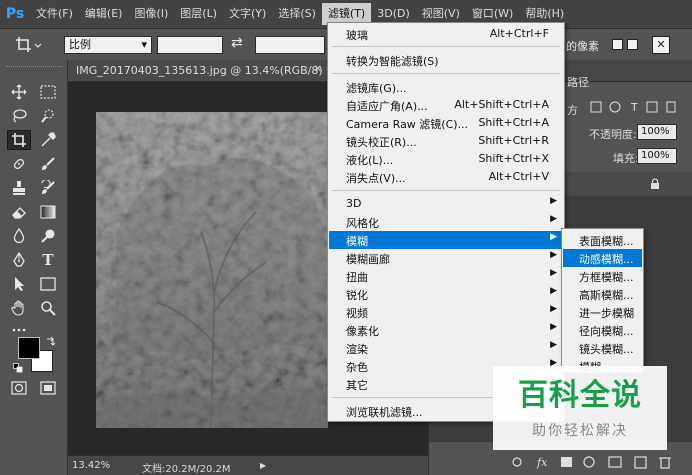 Image resolution: width=692 pixels, height=475 pixels. Describe the element at coordinates (80, 44) in the screenshot. I see `ratio-select-value: 比例` at that location.